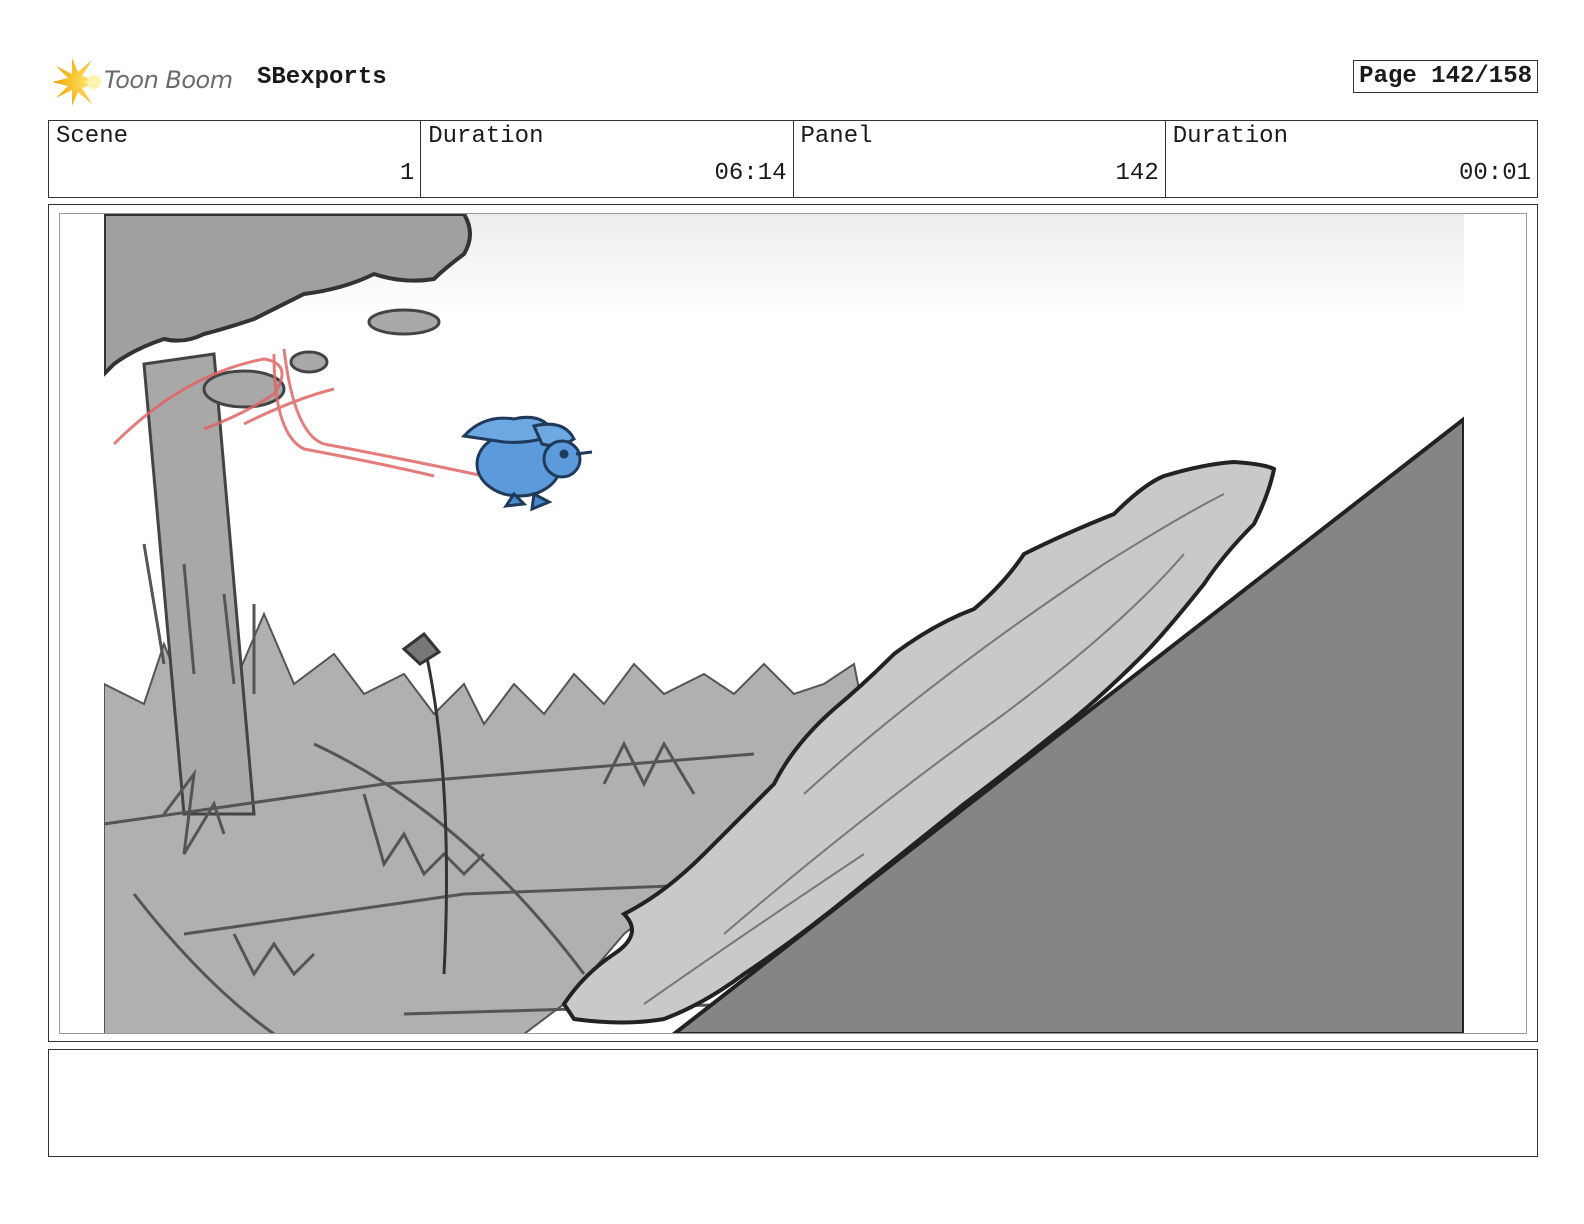 This screenshot has width=1584, height=1224. I want to click on panel-duration-cell: Duration 00:01, so click(1351, 159).